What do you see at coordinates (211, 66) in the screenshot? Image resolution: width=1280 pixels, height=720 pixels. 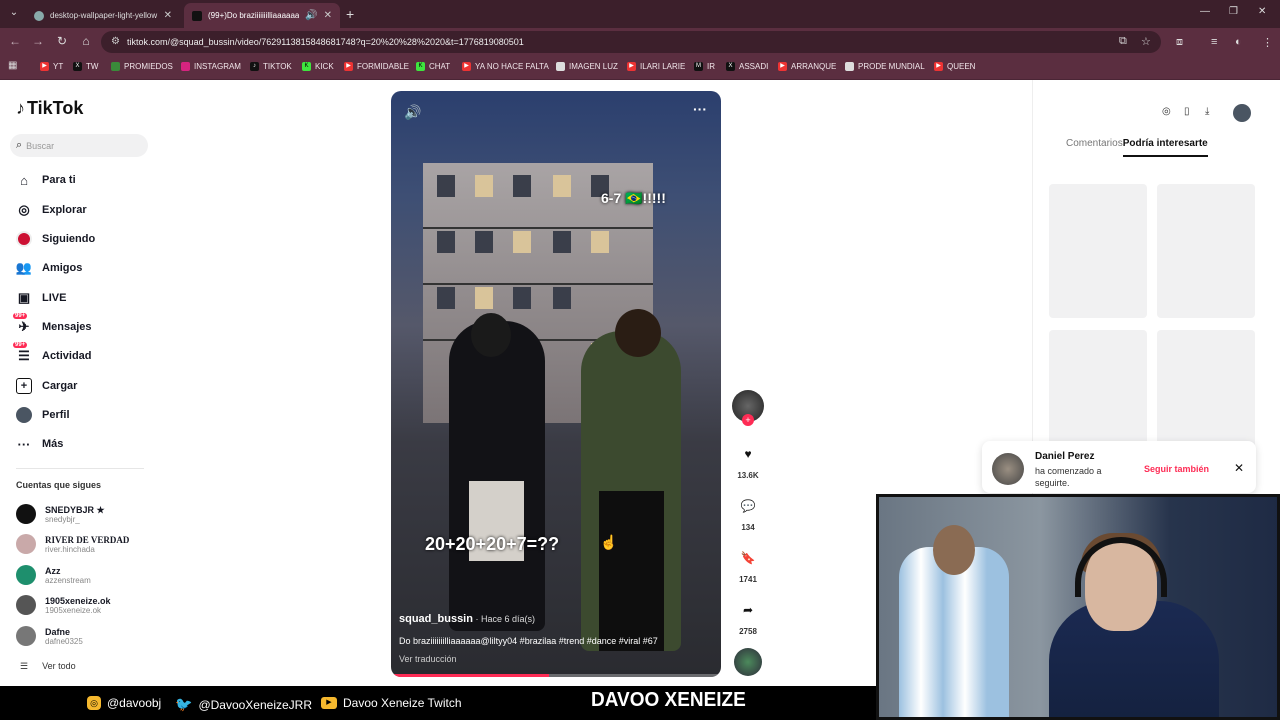 I see `bookmark-instagram: INSTAGRAM` at bounding box center [211, 66].